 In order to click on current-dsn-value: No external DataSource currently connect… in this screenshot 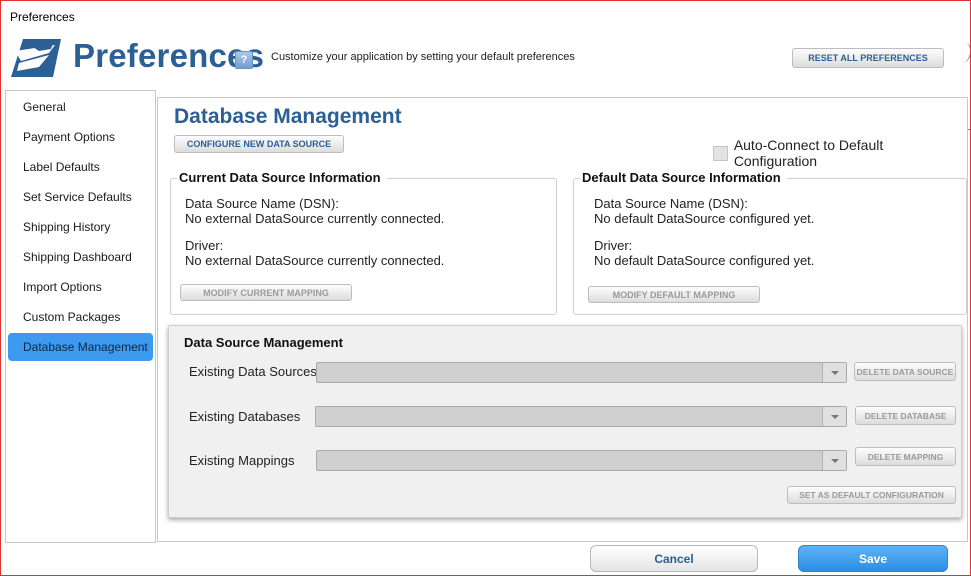, I will do `click(315, 218)`.